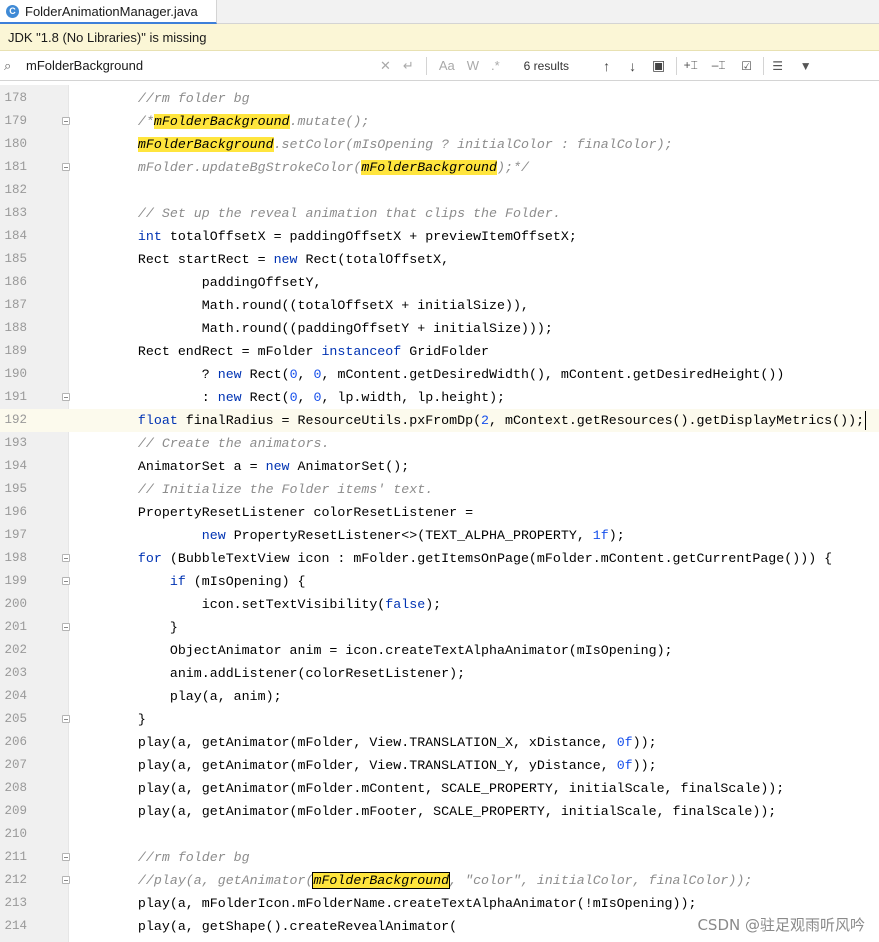 This screenshot has width=879, height=942. Describe the element at coordinates (162, 374) in the screenshot. I see `code-token: ?` at that location.